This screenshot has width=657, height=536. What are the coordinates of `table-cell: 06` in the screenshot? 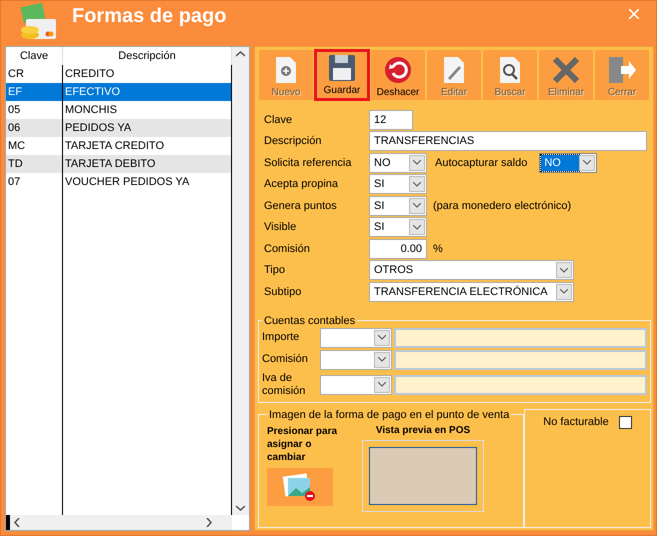 It's located at (34, 128).